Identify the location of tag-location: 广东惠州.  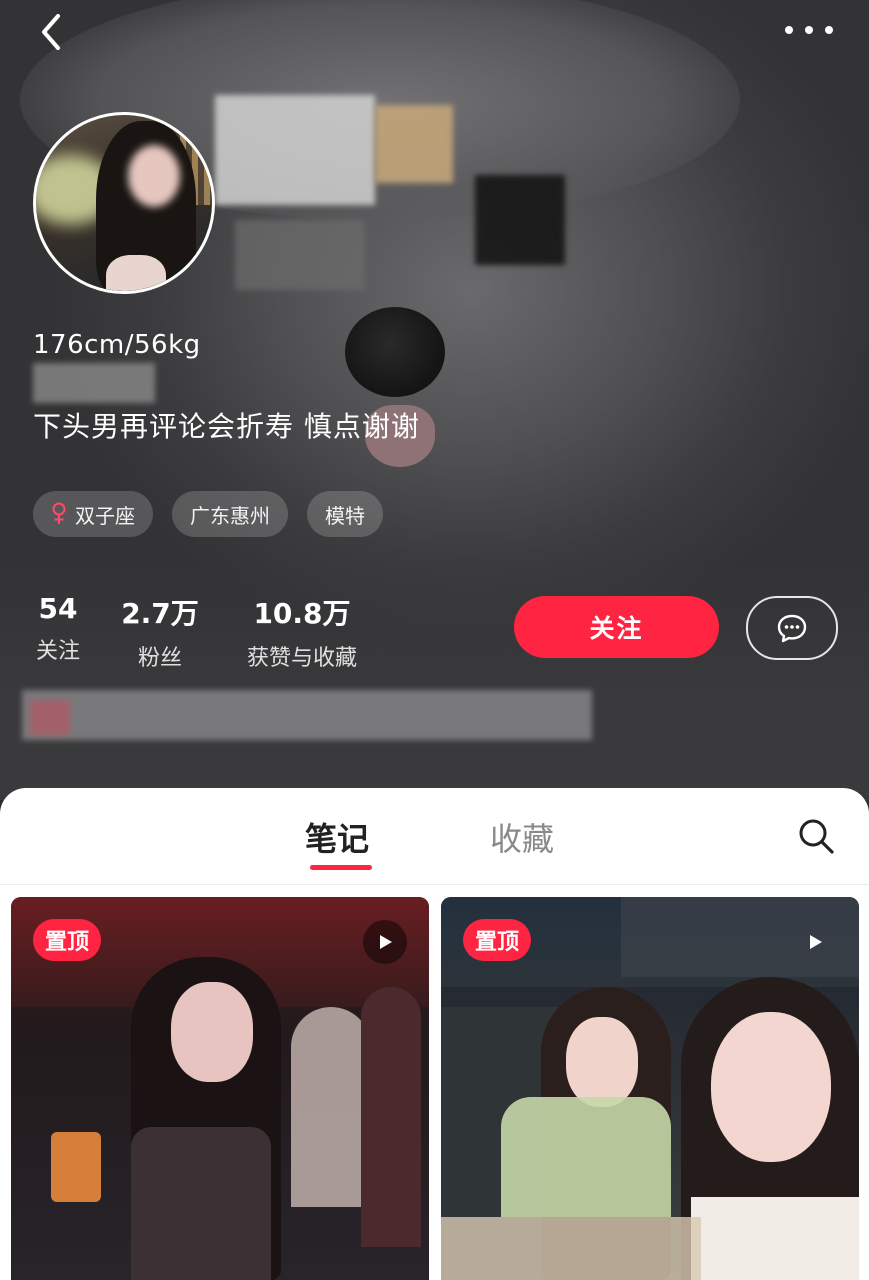
(230, 514).